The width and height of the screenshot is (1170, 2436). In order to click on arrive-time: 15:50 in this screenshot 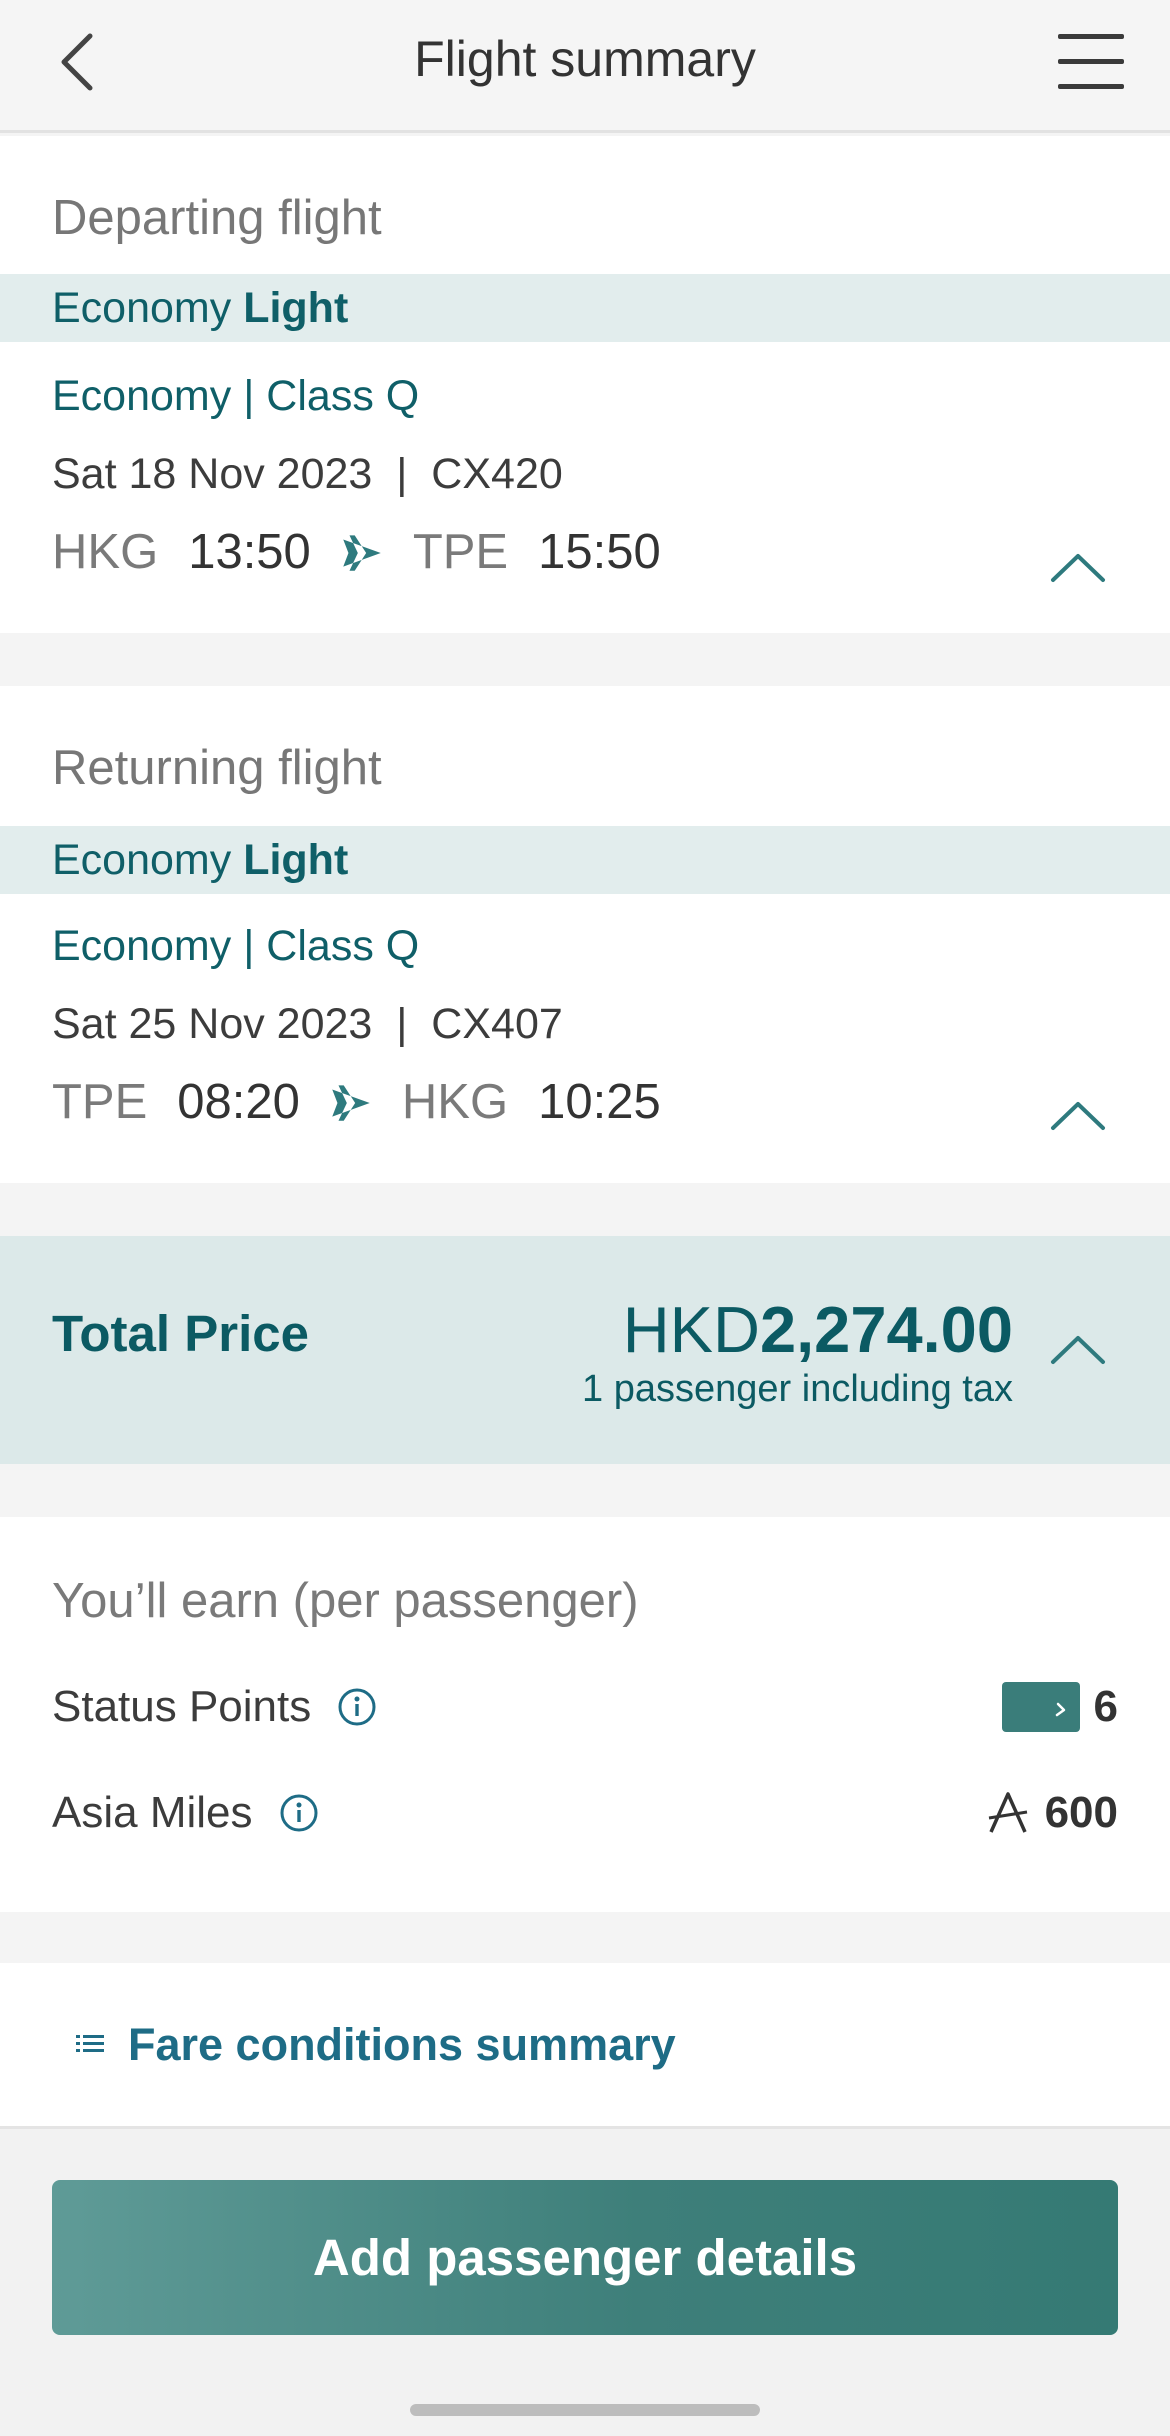, I will do `click(599, 552)`.